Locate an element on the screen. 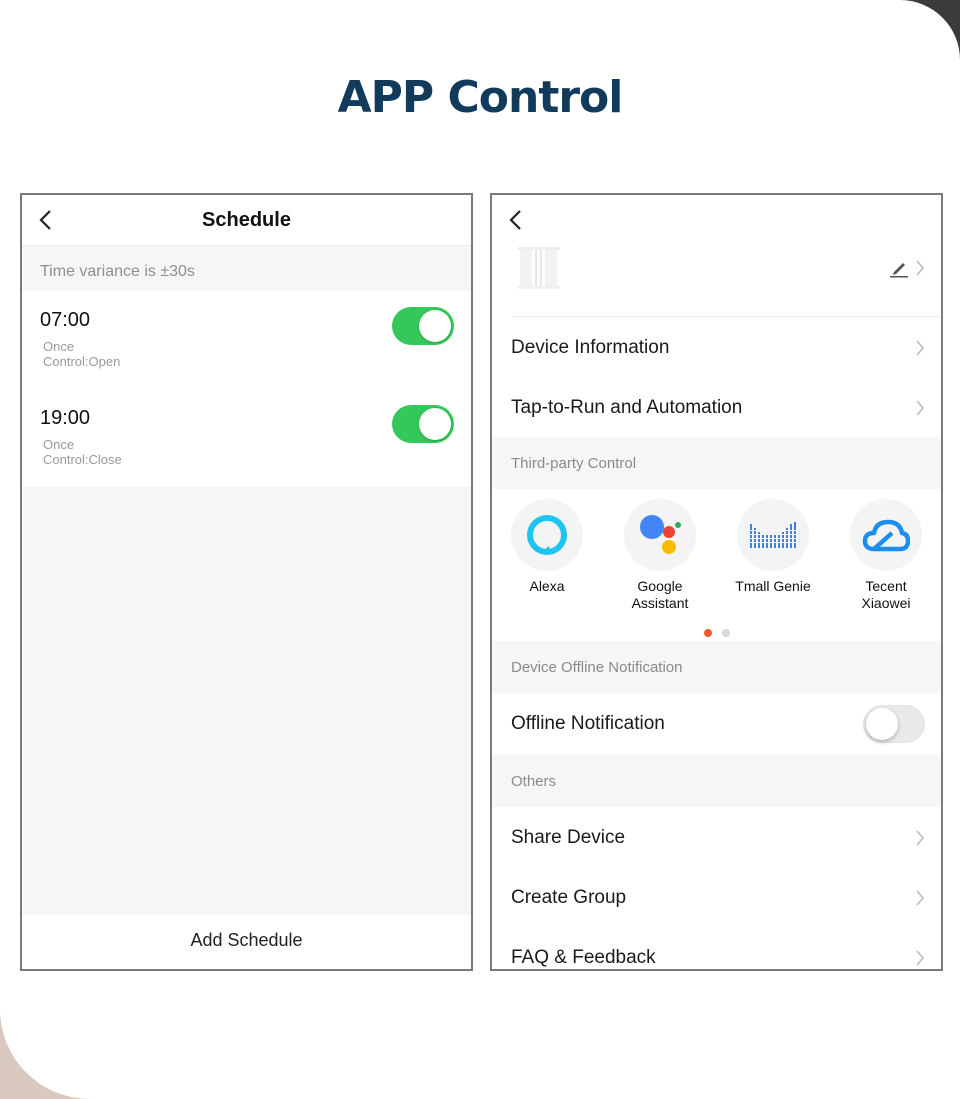 This screenshot has height=1099, width=960. menu-item-label: Share Device is located at coordinates (568, 837).